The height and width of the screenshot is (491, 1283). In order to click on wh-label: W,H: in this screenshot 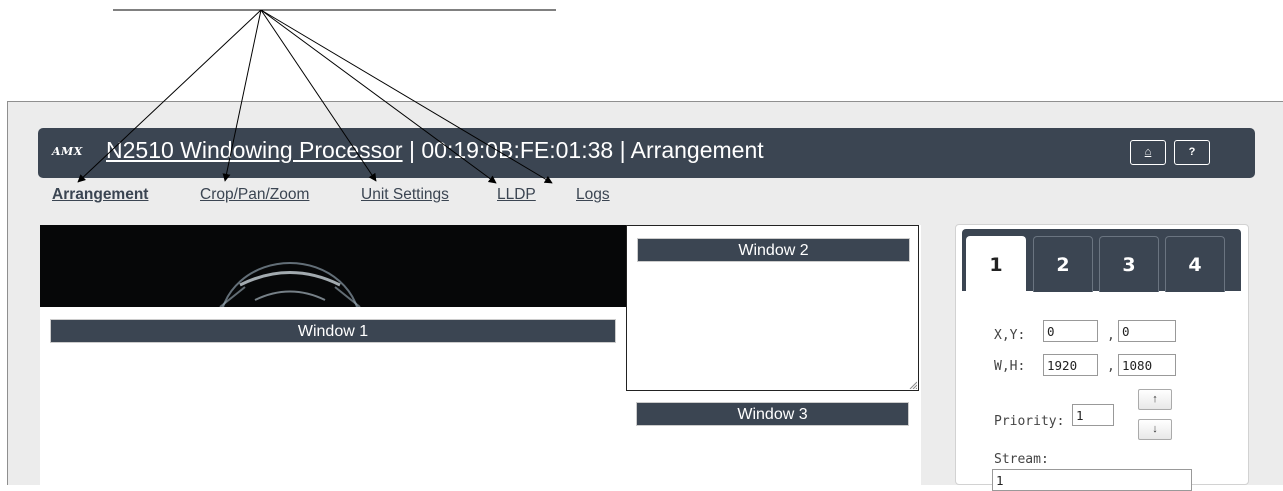, I will do `click(1010, 366)`.